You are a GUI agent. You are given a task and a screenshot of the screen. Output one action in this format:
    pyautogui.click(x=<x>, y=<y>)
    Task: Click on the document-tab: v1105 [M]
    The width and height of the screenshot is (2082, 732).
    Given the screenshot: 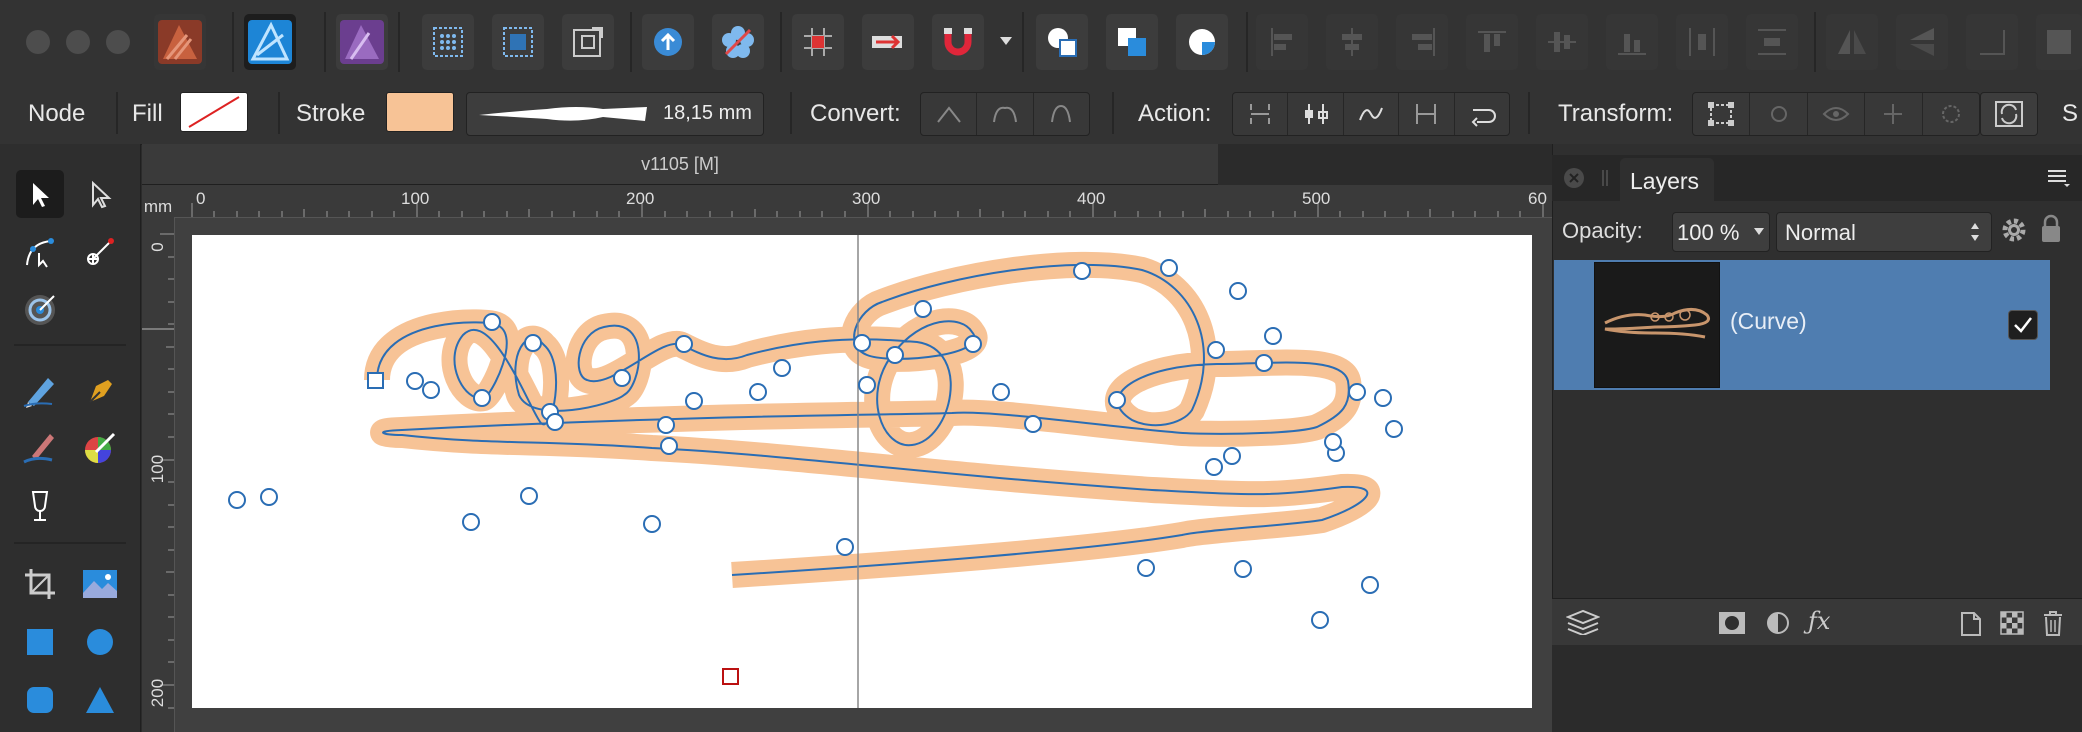 What is the action you would take?
    pyautogui.click(x=680, y=164)
    